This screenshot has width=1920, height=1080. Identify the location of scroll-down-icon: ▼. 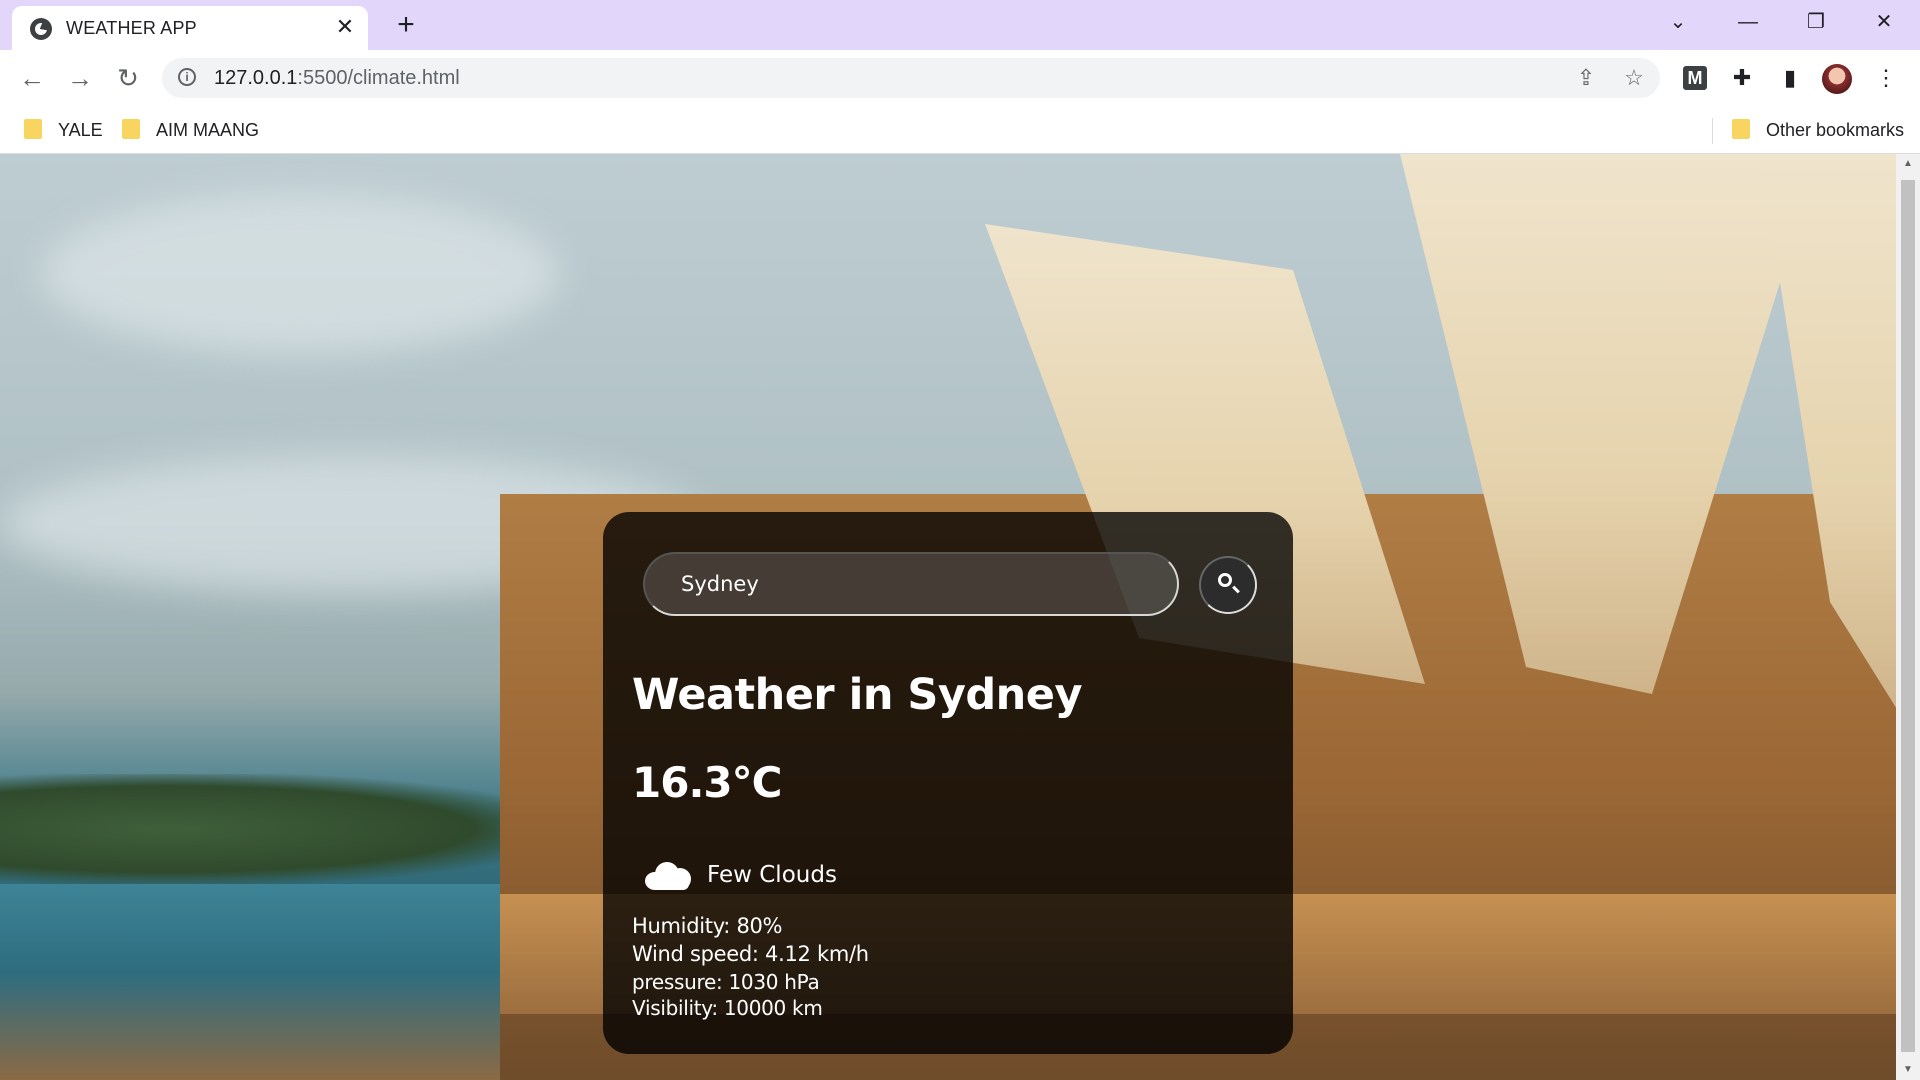
(1908, 1070).